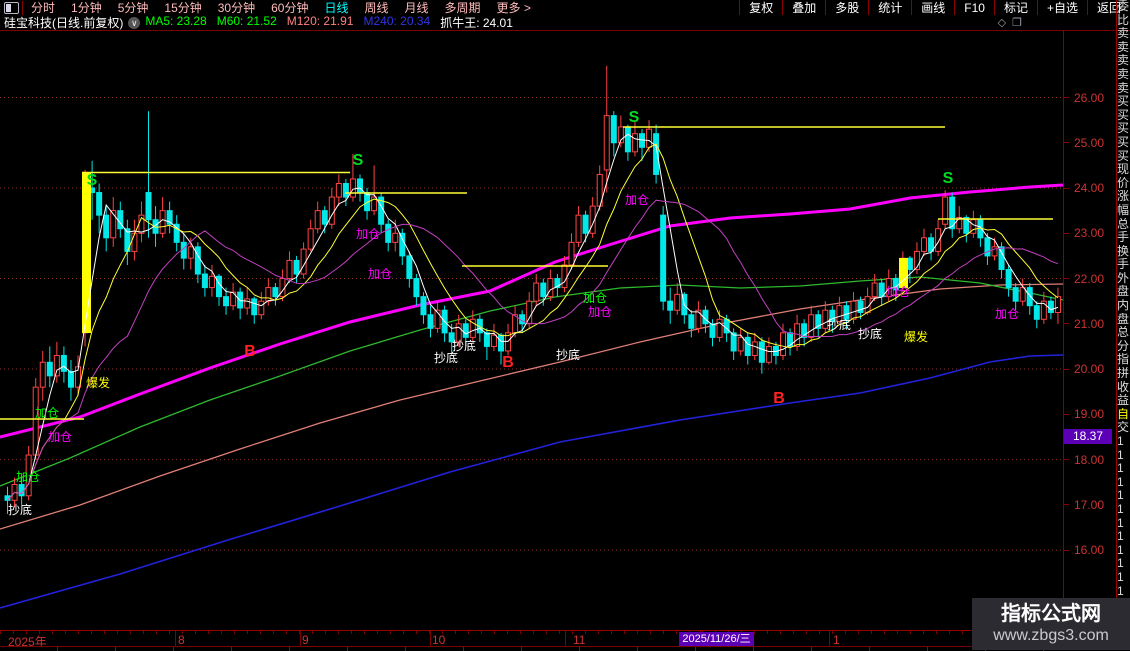 The width and height of the screenshot is (1130, 651). I want to click on stock-title: 硅宝科技(日线.前复权), so click(64, 23).